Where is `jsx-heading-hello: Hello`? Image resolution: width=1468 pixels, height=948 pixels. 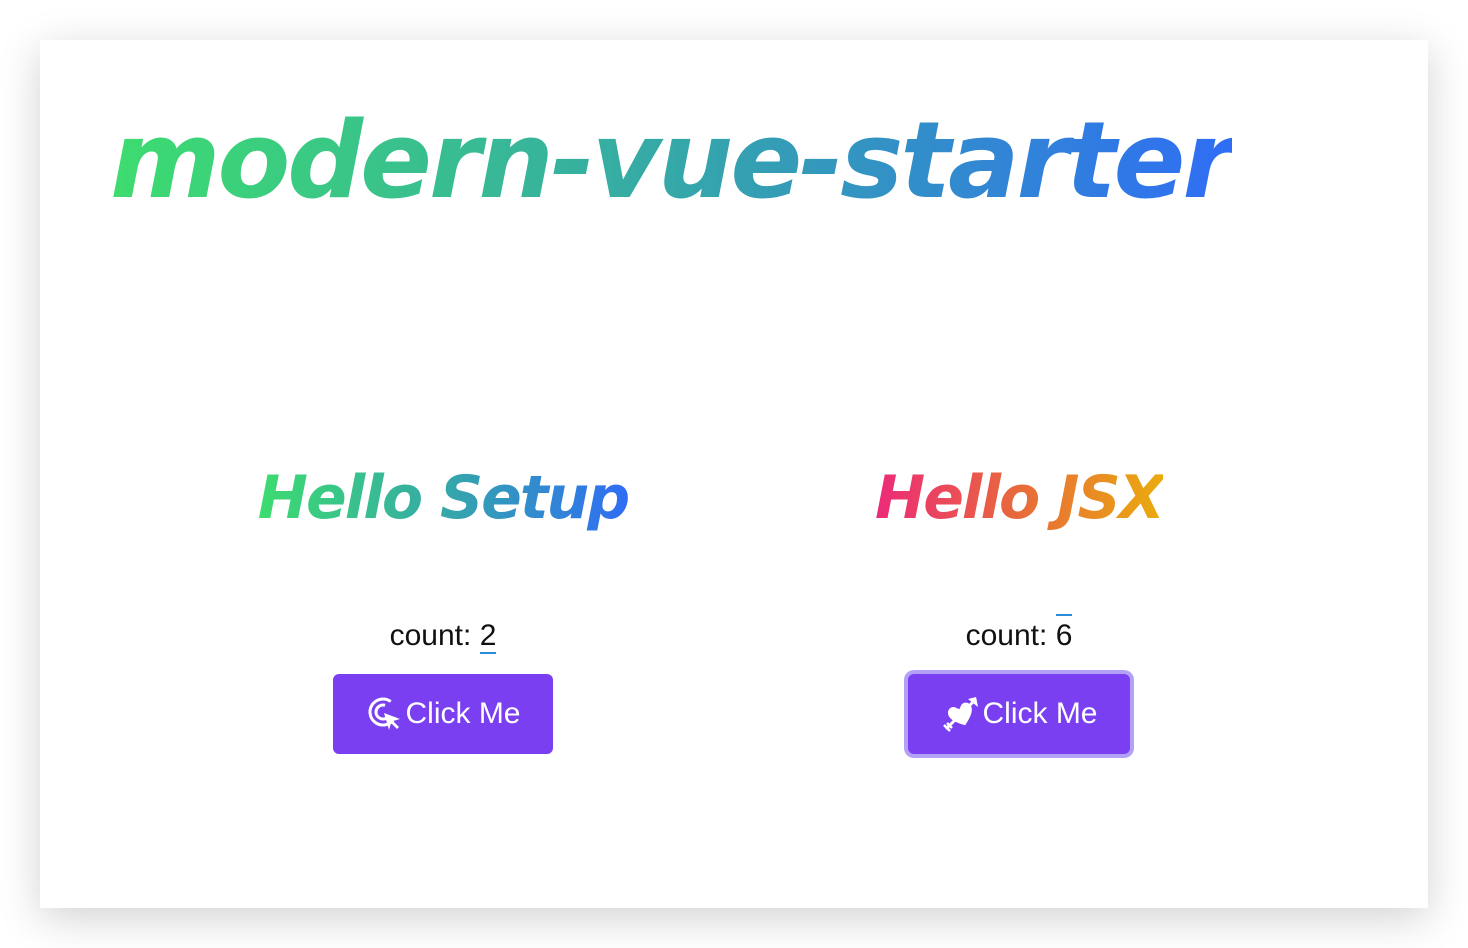
jsx-heading-hello: Hello is located at coordinates (957, 498).